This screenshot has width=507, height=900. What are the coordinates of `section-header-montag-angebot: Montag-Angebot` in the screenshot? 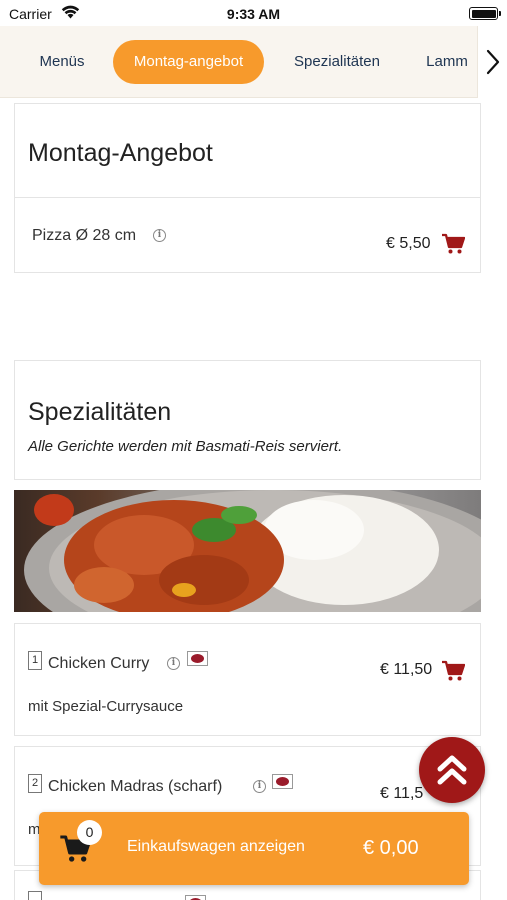 It's located at (247, 150).